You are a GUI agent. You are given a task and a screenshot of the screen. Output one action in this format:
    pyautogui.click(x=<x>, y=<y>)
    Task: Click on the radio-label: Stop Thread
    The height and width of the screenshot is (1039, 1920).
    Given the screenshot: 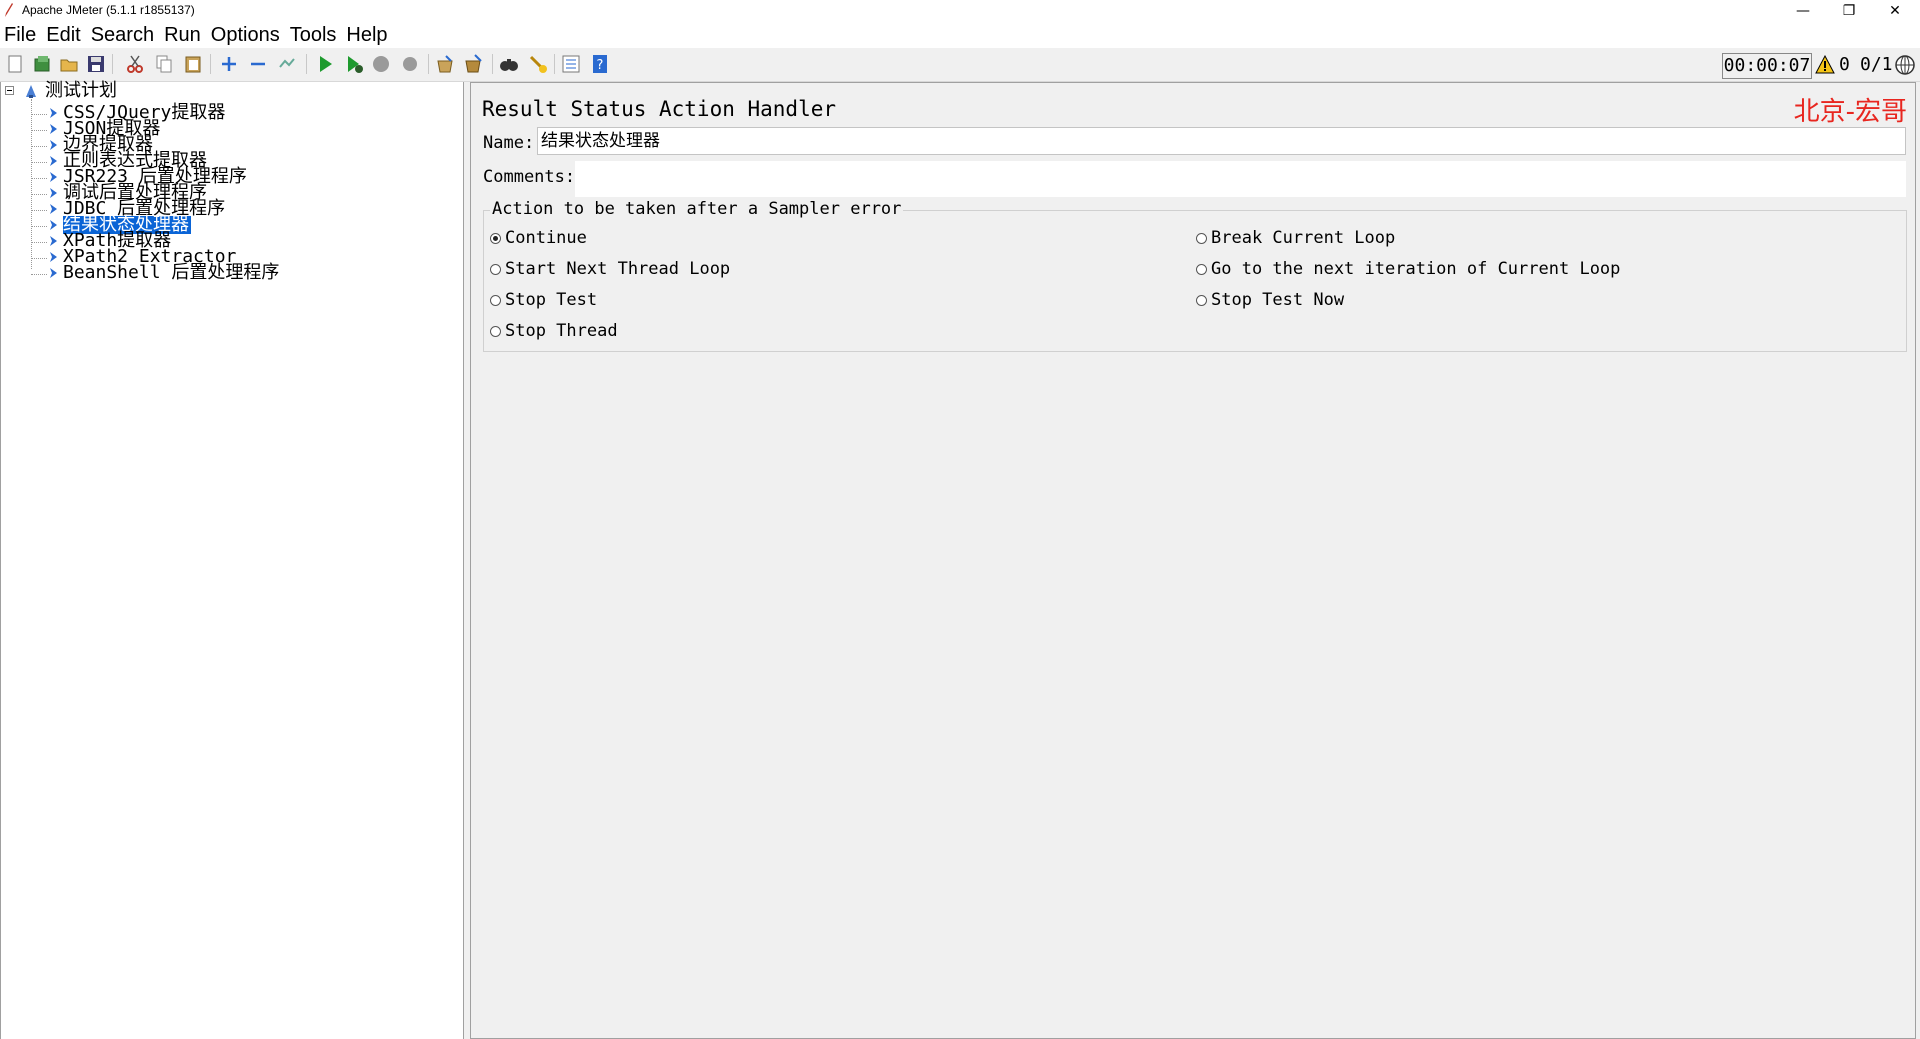 What is the action you would take?
    pyautogui.click(x=561, y=331)
    